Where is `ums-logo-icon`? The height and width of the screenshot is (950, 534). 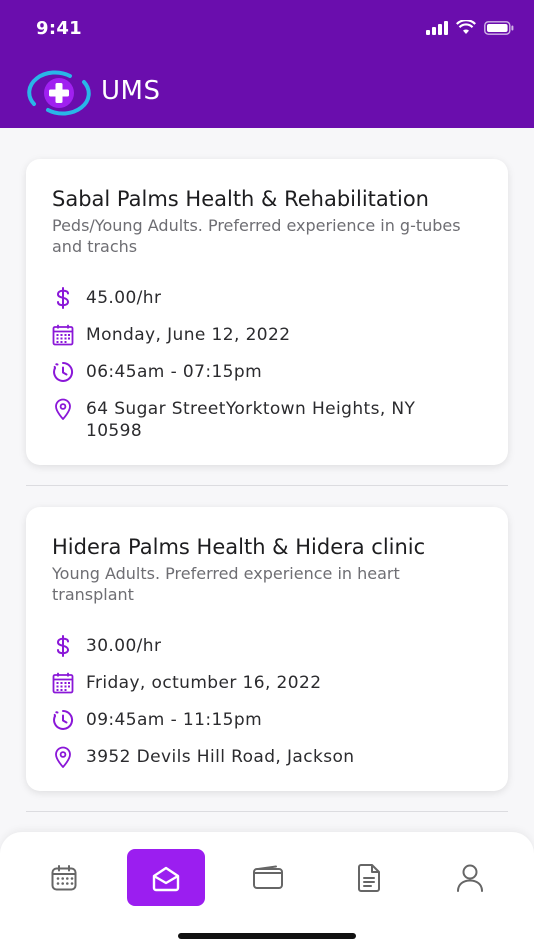
ums-logo-icon is located at coordinates (59, 93).